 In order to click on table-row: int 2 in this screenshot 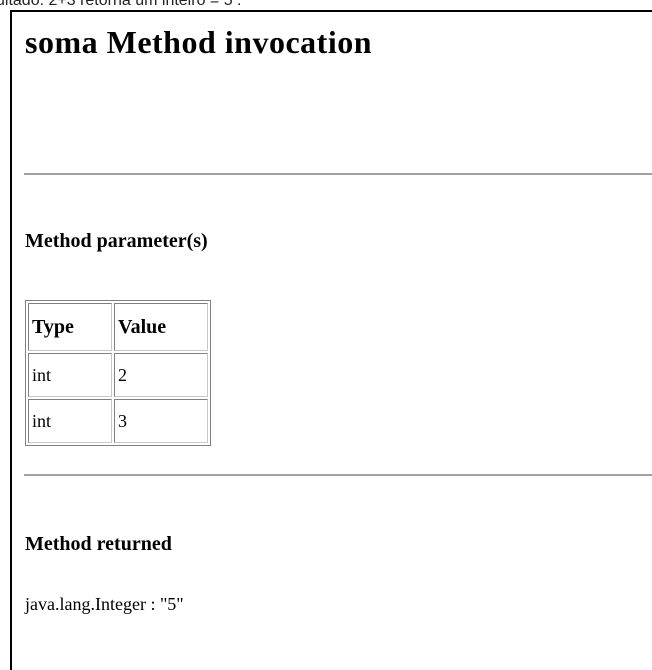, I will do `click(118, 375)`.